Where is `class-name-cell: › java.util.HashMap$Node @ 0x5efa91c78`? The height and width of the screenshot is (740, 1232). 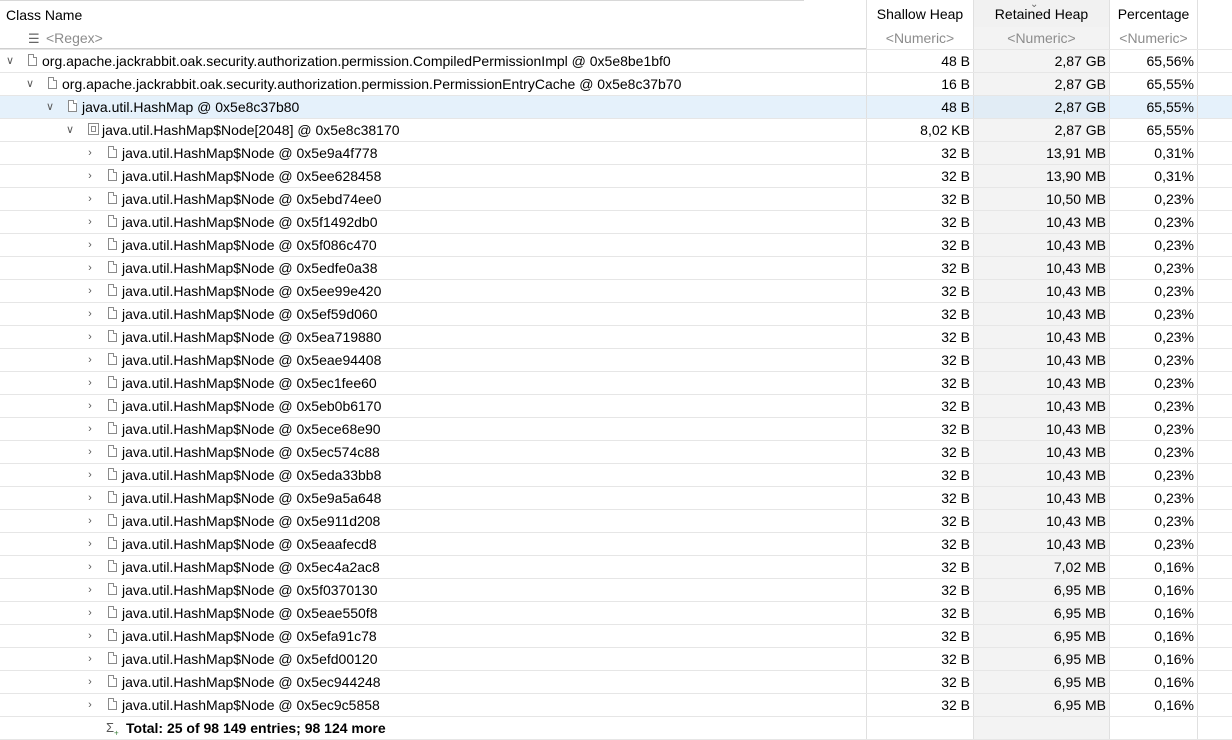
class-name-cell: › java.util.HashMap$Node @ 0x5efa91c78 is located at coordinates (433, 636).